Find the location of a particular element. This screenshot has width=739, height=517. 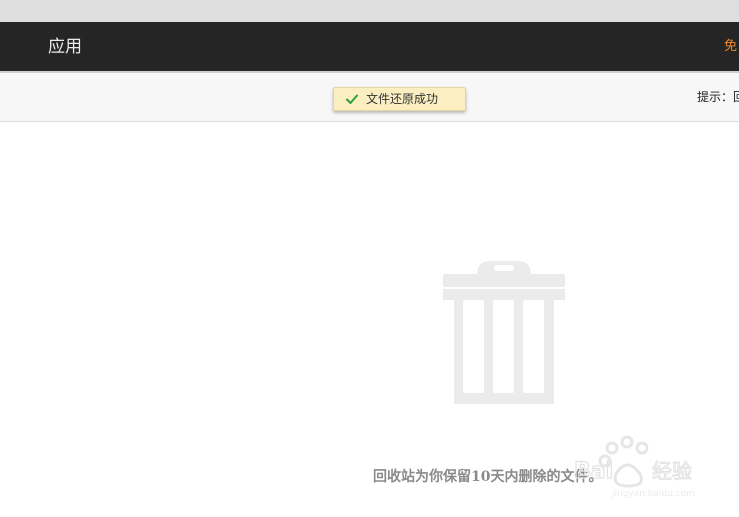

success-toast: 文件还原成功 is located at coordinates (399, 99).